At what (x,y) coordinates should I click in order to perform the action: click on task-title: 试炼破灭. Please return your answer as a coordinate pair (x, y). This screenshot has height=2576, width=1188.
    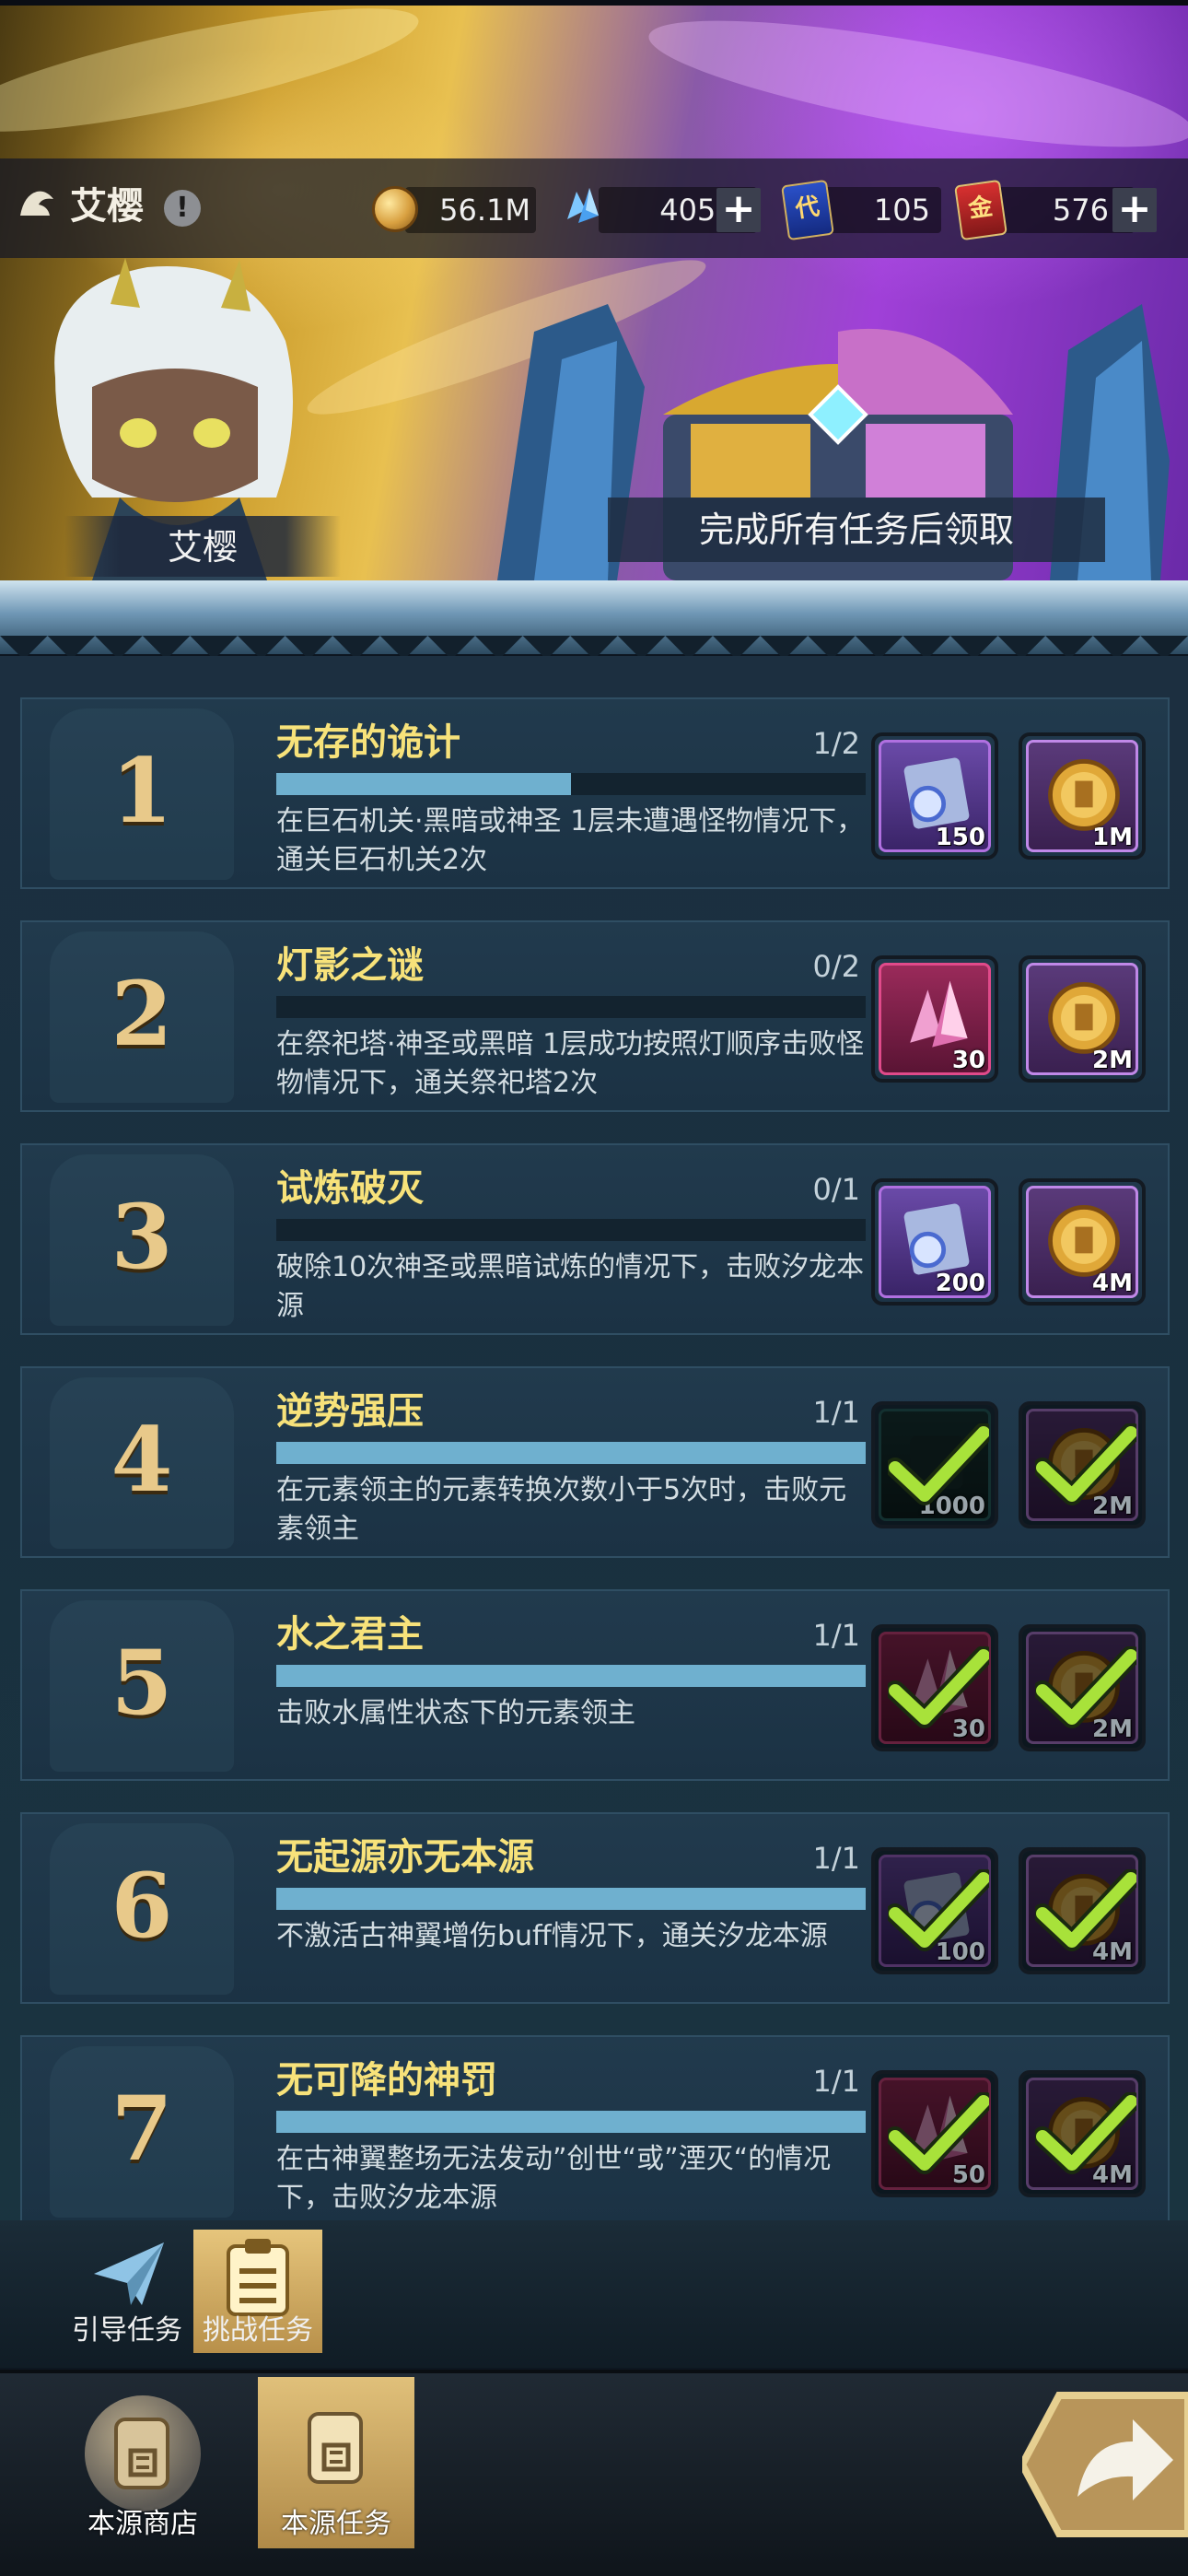
    Looking at the image, I should click on (350, 1188).